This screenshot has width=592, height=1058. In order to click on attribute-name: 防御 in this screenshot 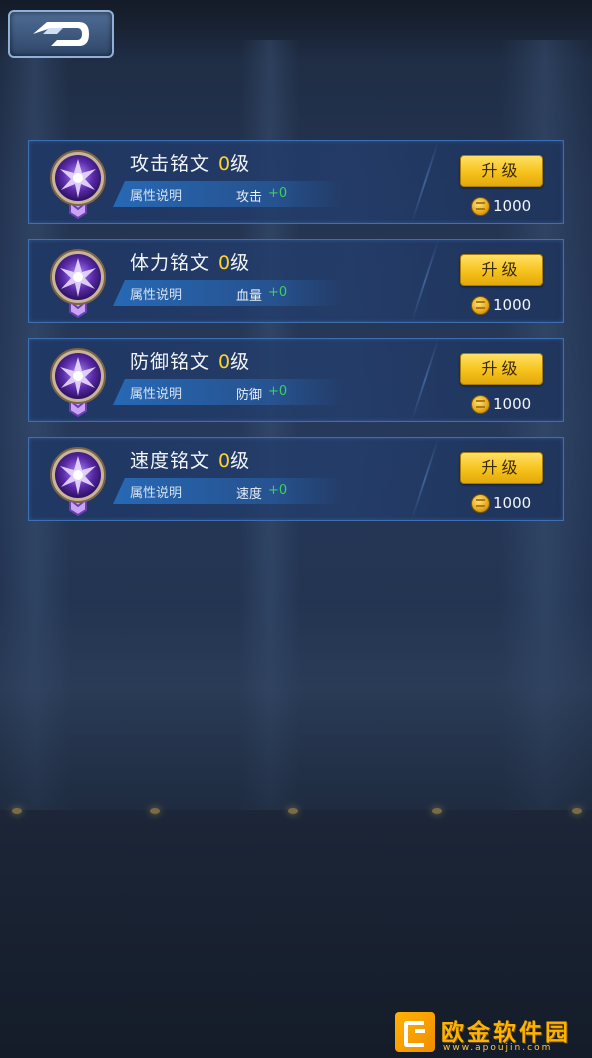, I will do `click(249, 395)`.